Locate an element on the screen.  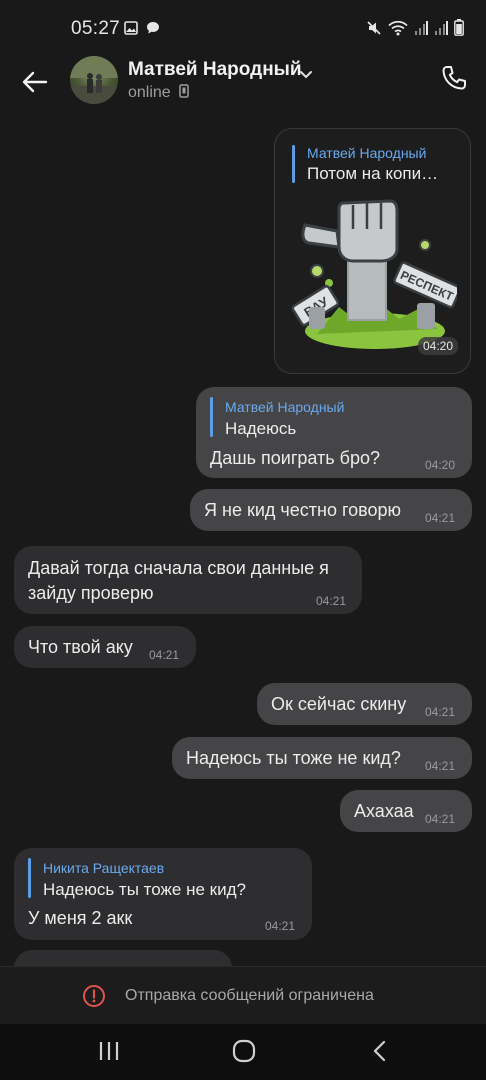
mute-icon is located at coordinates (374, 30).